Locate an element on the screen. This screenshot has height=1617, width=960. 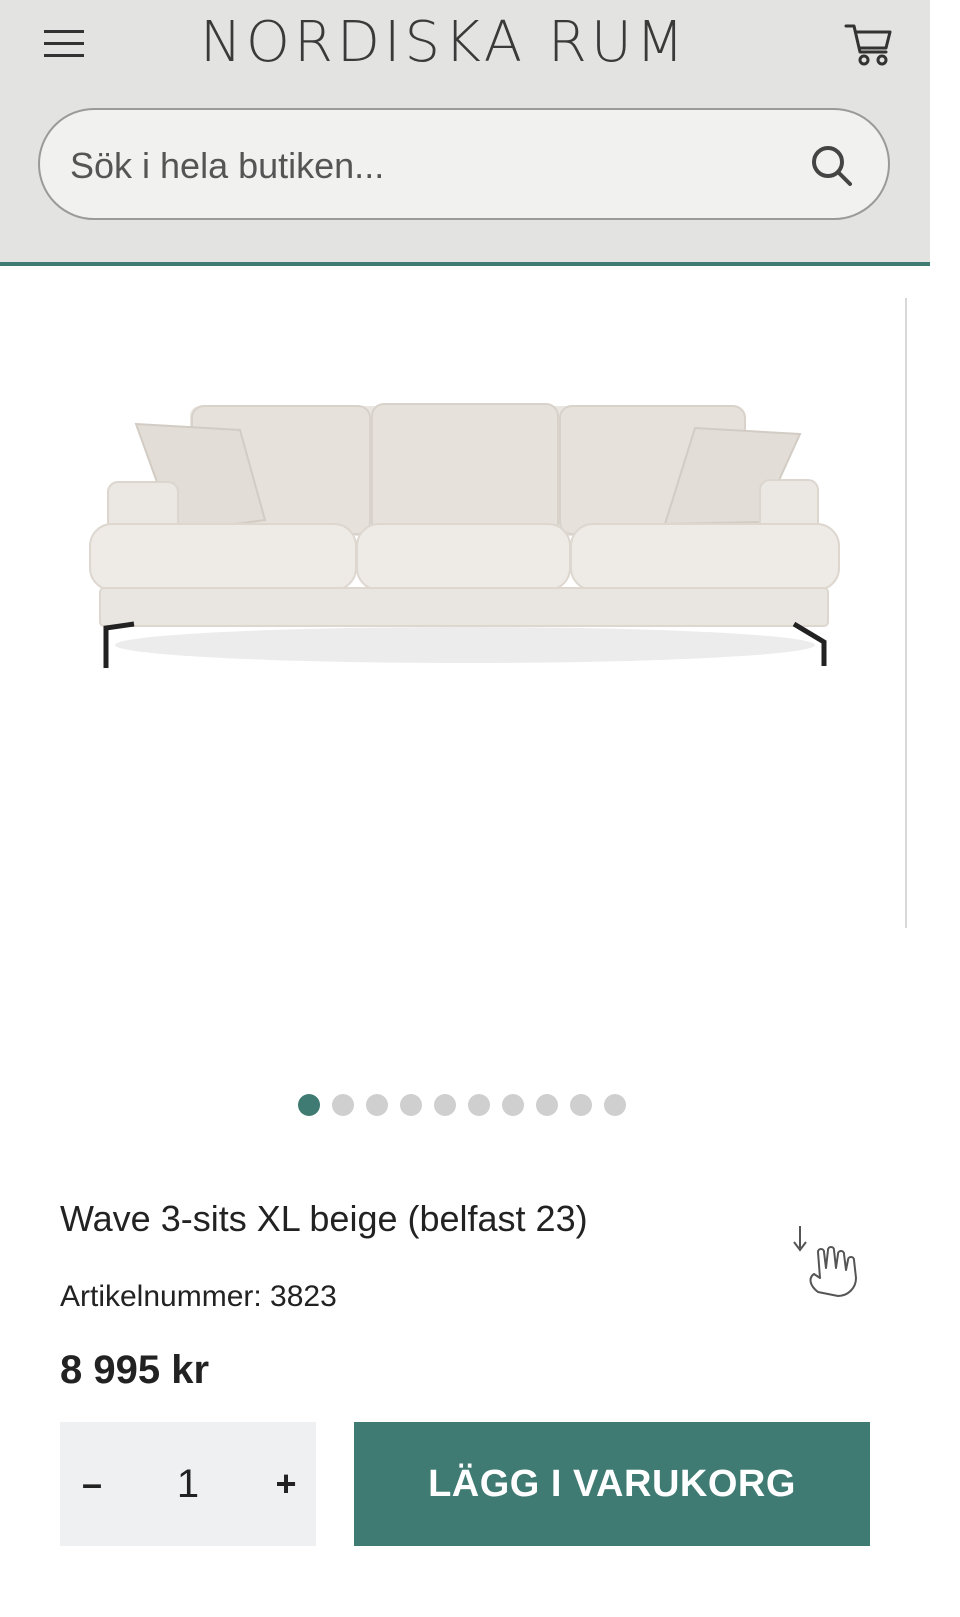
gallery-next-image-edge is located at coordinates (906, 613).